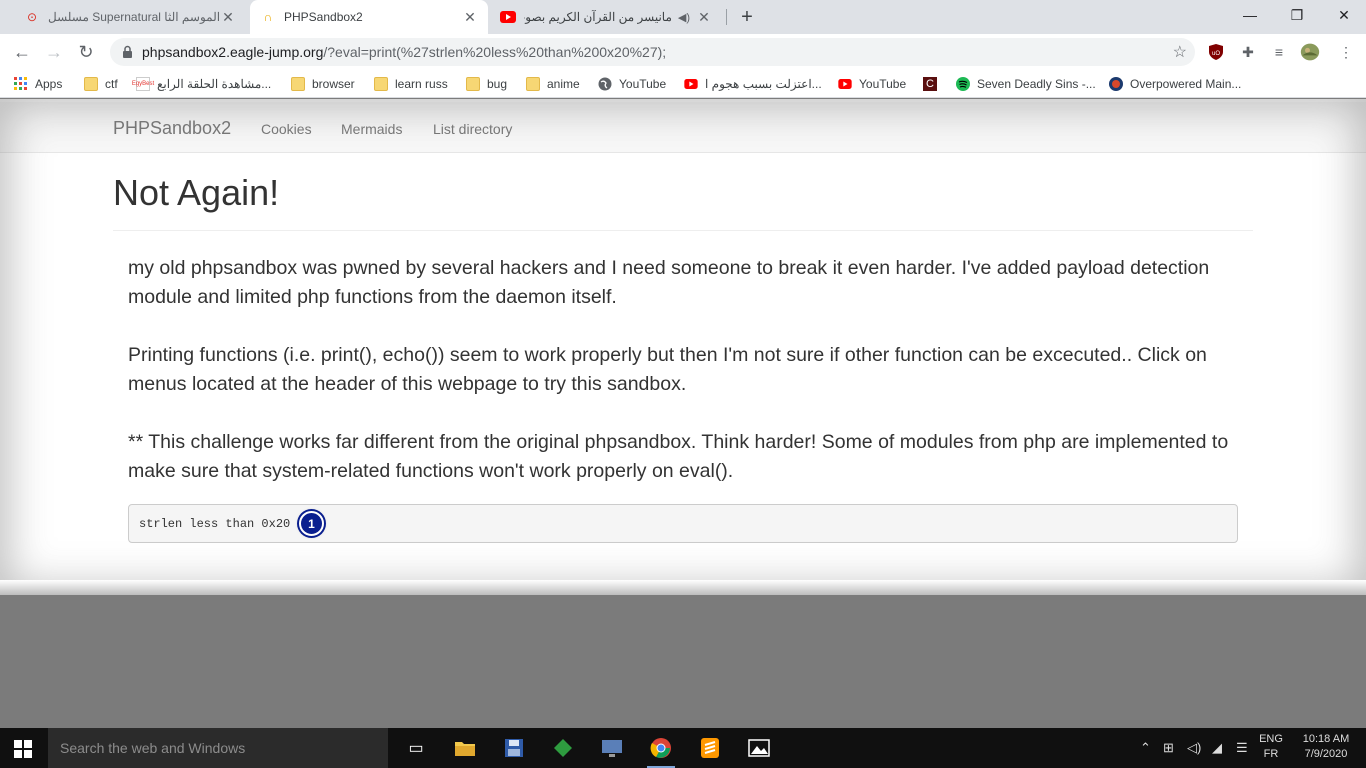 The image size is (1366, 768). I want to click on minimize-button: —, so click(1250, 15).